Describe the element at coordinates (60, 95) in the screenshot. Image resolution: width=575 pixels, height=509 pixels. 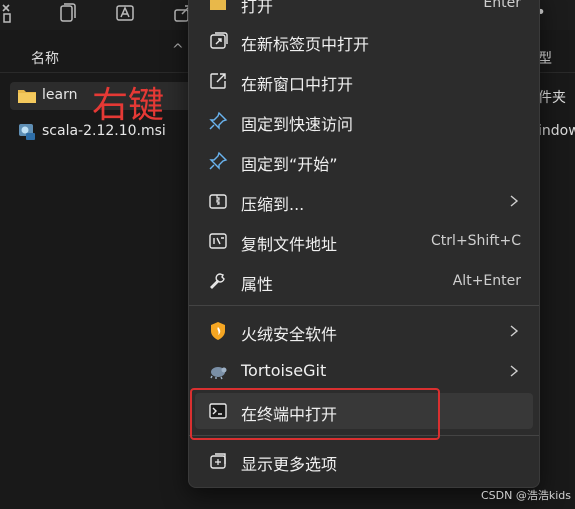
I see `file-name: learn` at that location.